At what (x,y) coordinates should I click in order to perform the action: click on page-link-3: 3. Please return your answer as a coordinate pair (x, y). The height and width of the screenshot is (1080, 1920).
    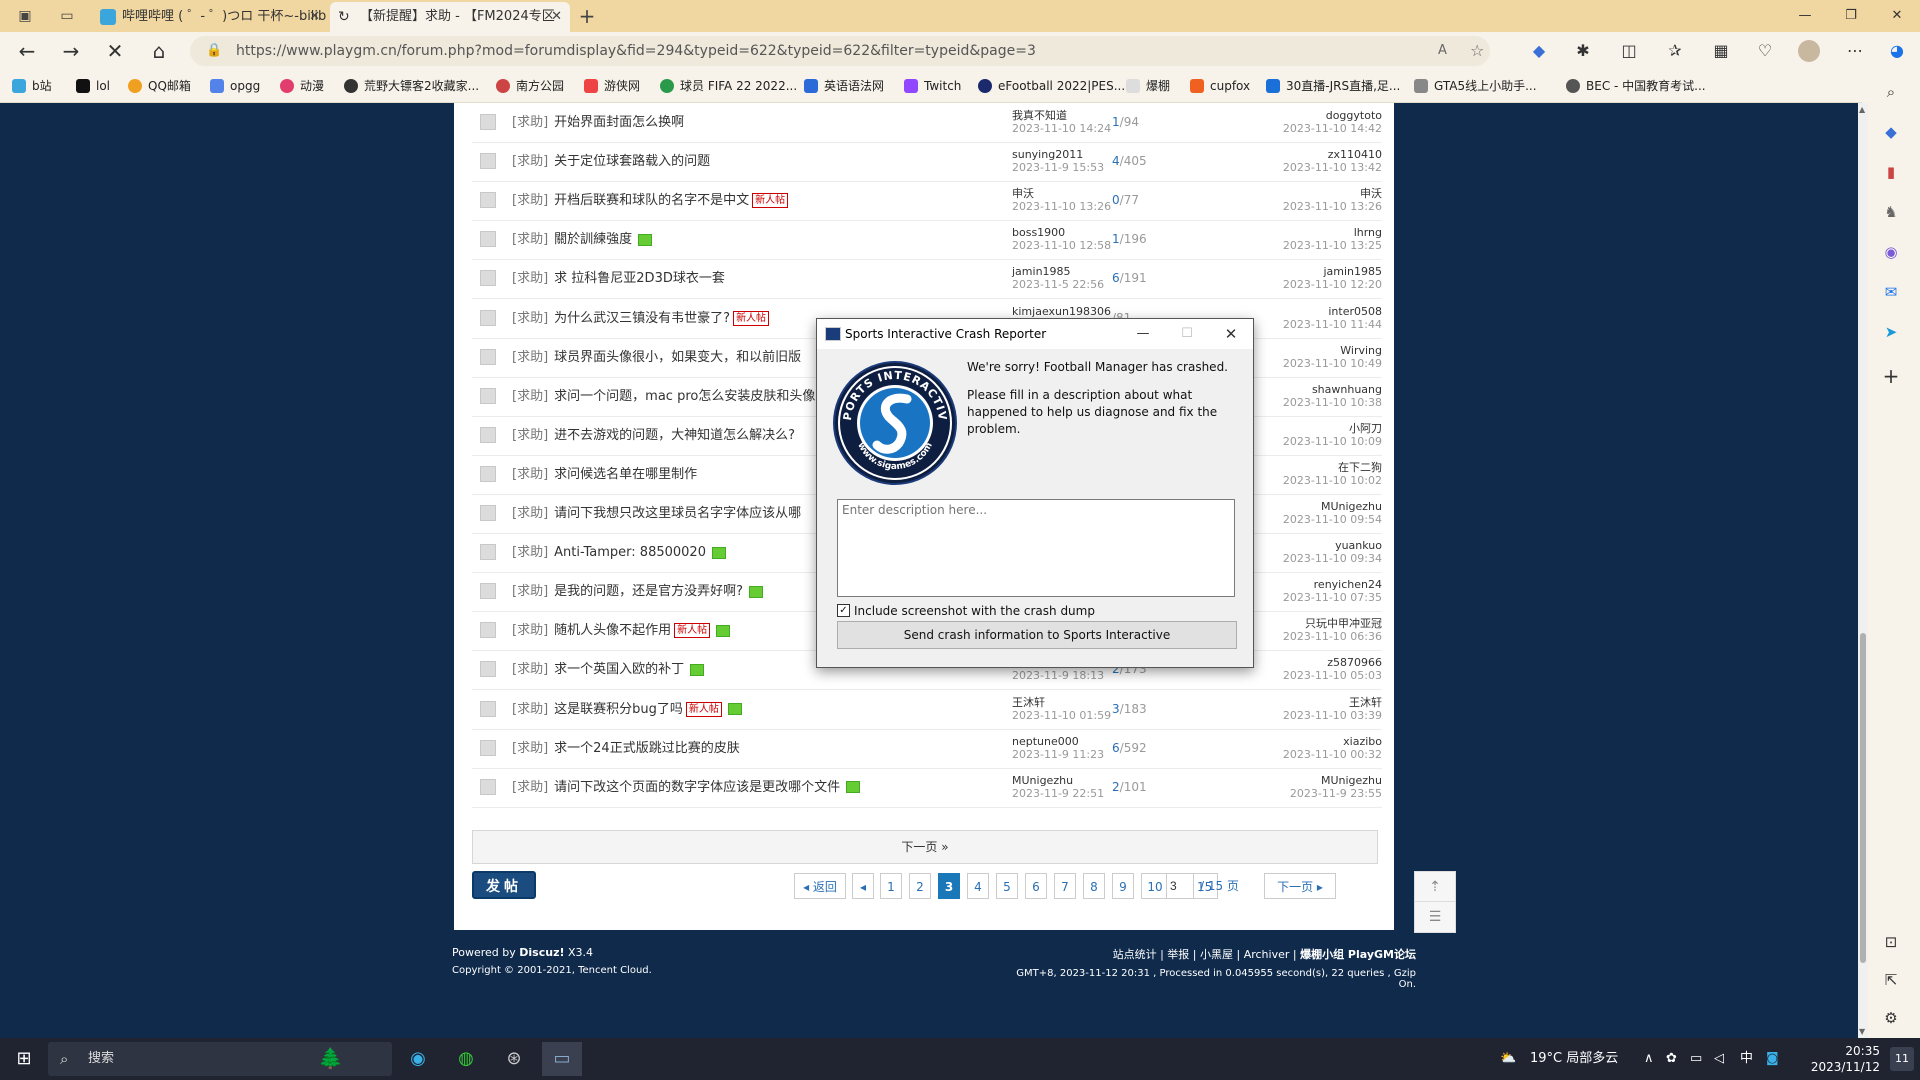
    Looking at the image, I should click on (949, 886).